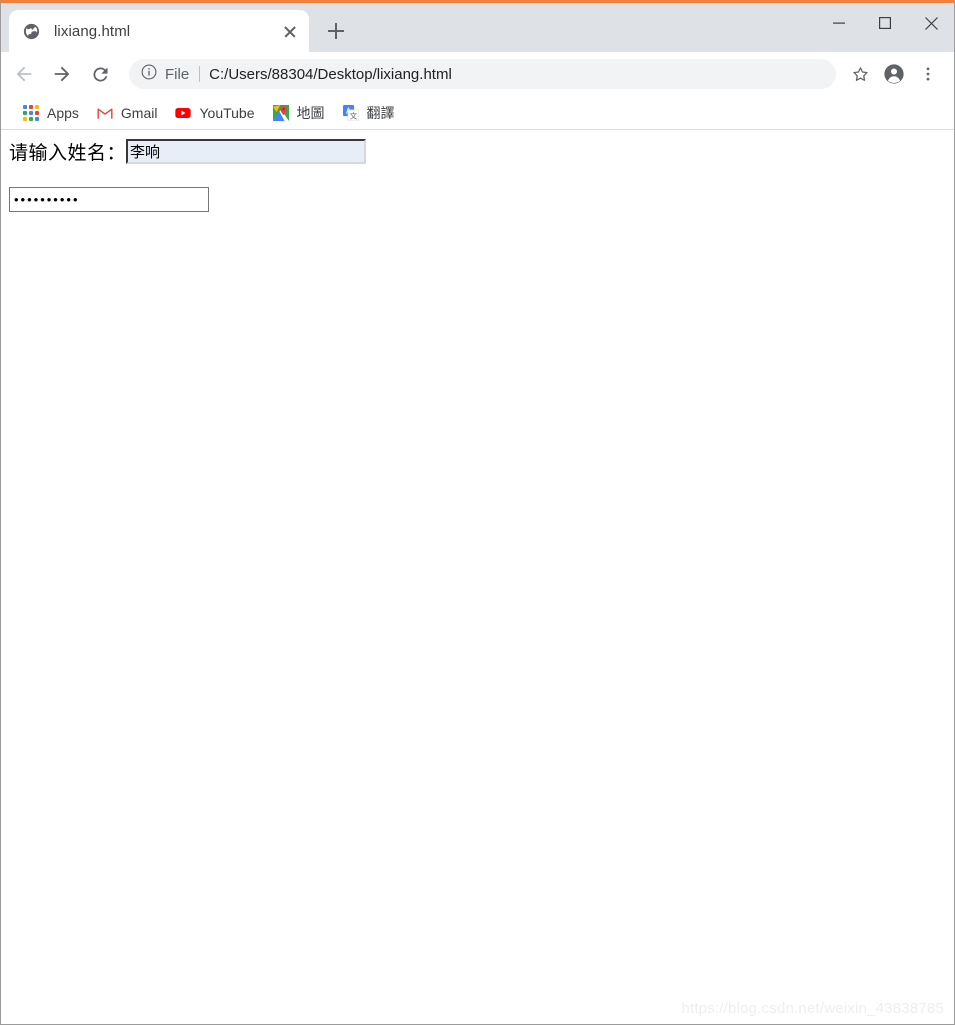 The image size is (955, 1025). Describe the element at coordinates (353, 115) in the screenshot. I see `svg-text: 文` at that location.